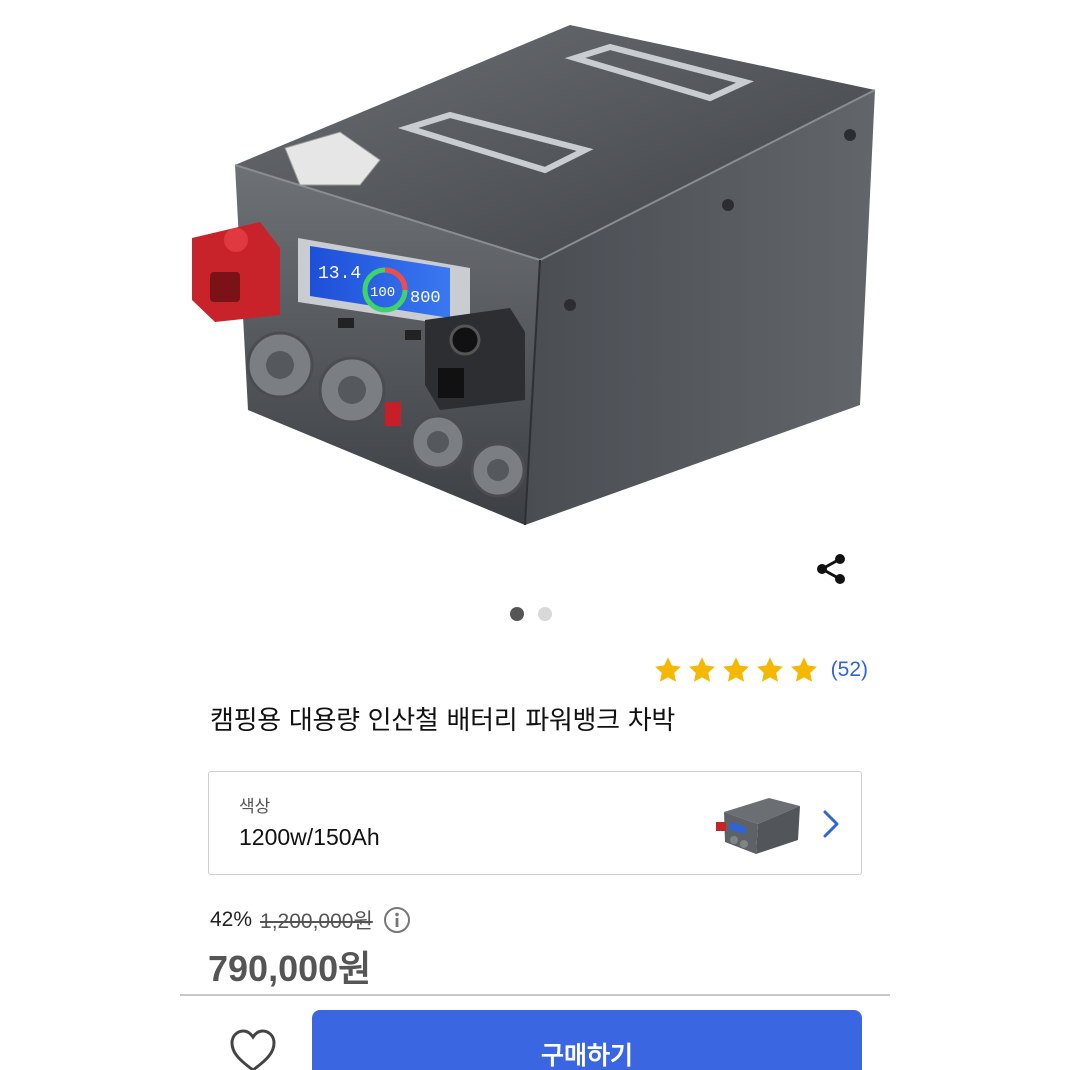  I want to click on option-thumbnail, so click(758, 826).